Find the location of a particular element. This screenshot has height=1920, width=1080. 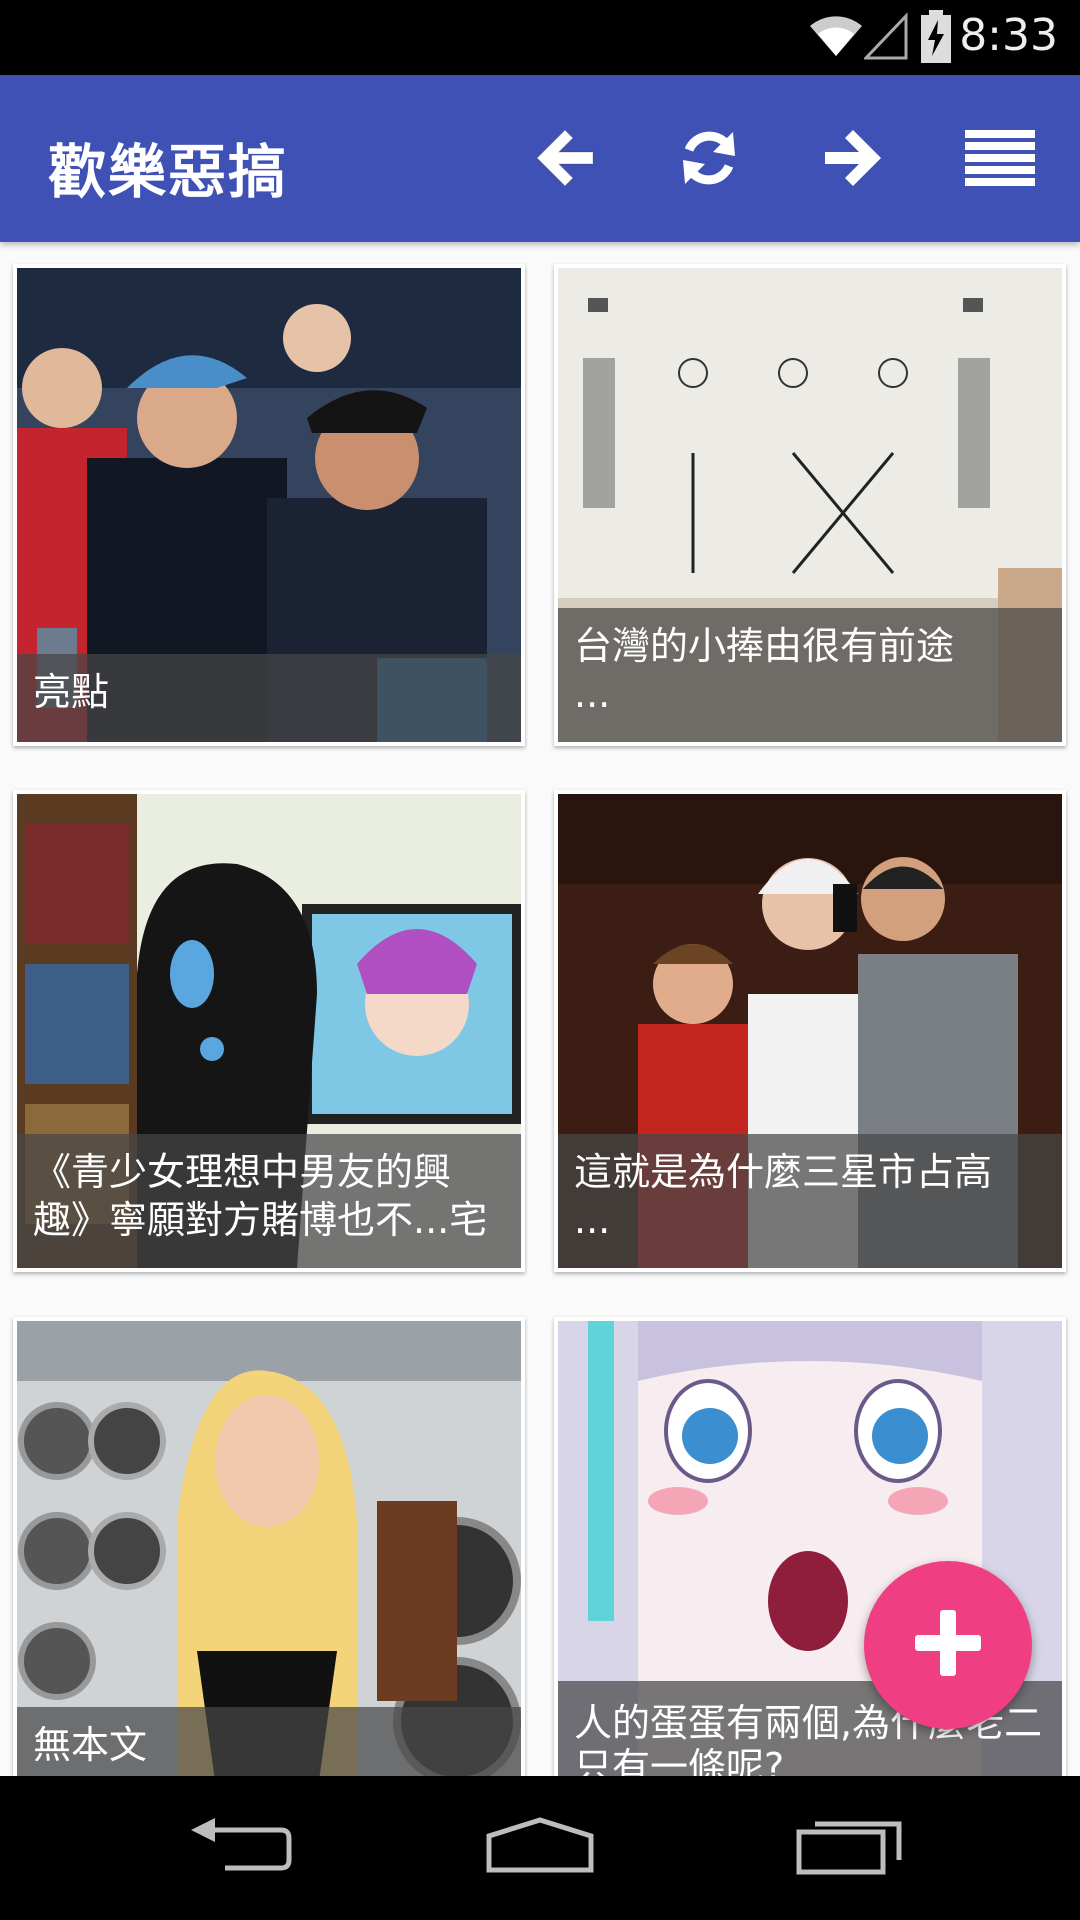

card-caption: 《青少女理想中男友的興趣》寧願對方賭博也不...宅 is located at coordinates (269, 1201).